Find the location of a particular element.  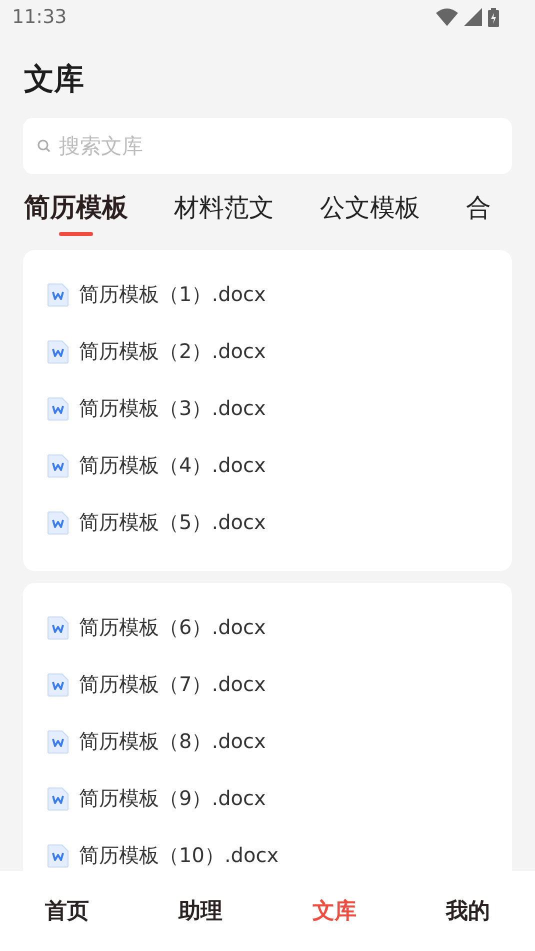

file-name: 简历模板（8）.docx is located at coordinates (172, 741).